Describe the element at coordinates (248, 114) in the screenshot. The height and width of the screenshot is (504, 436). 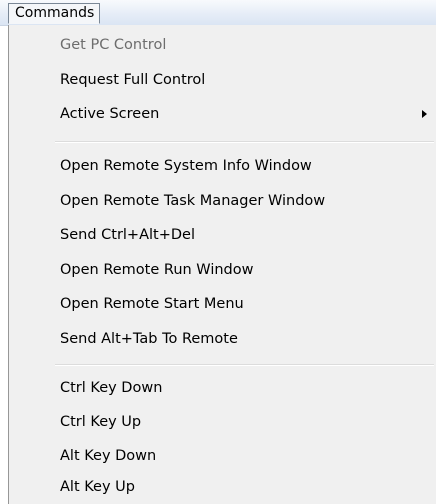
I see `menu-item-active-screen: Active Screen` at that location.